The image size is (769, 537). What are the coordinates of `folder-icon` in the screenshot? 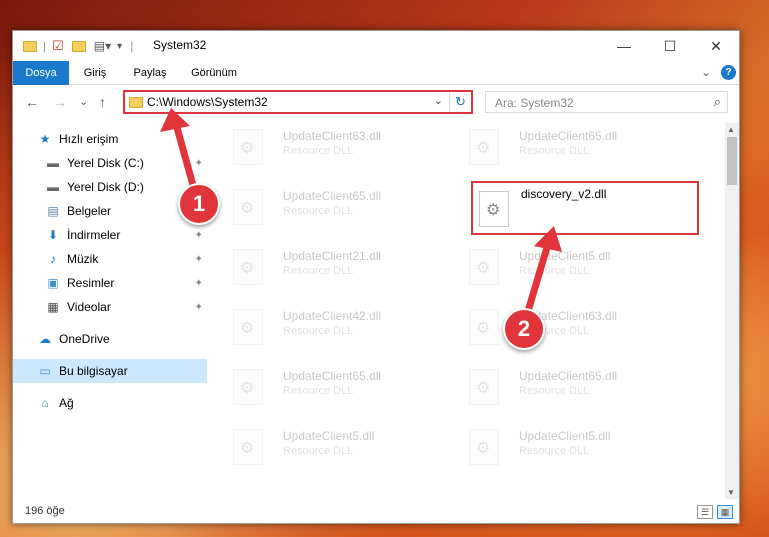 It's located at (30, 46).